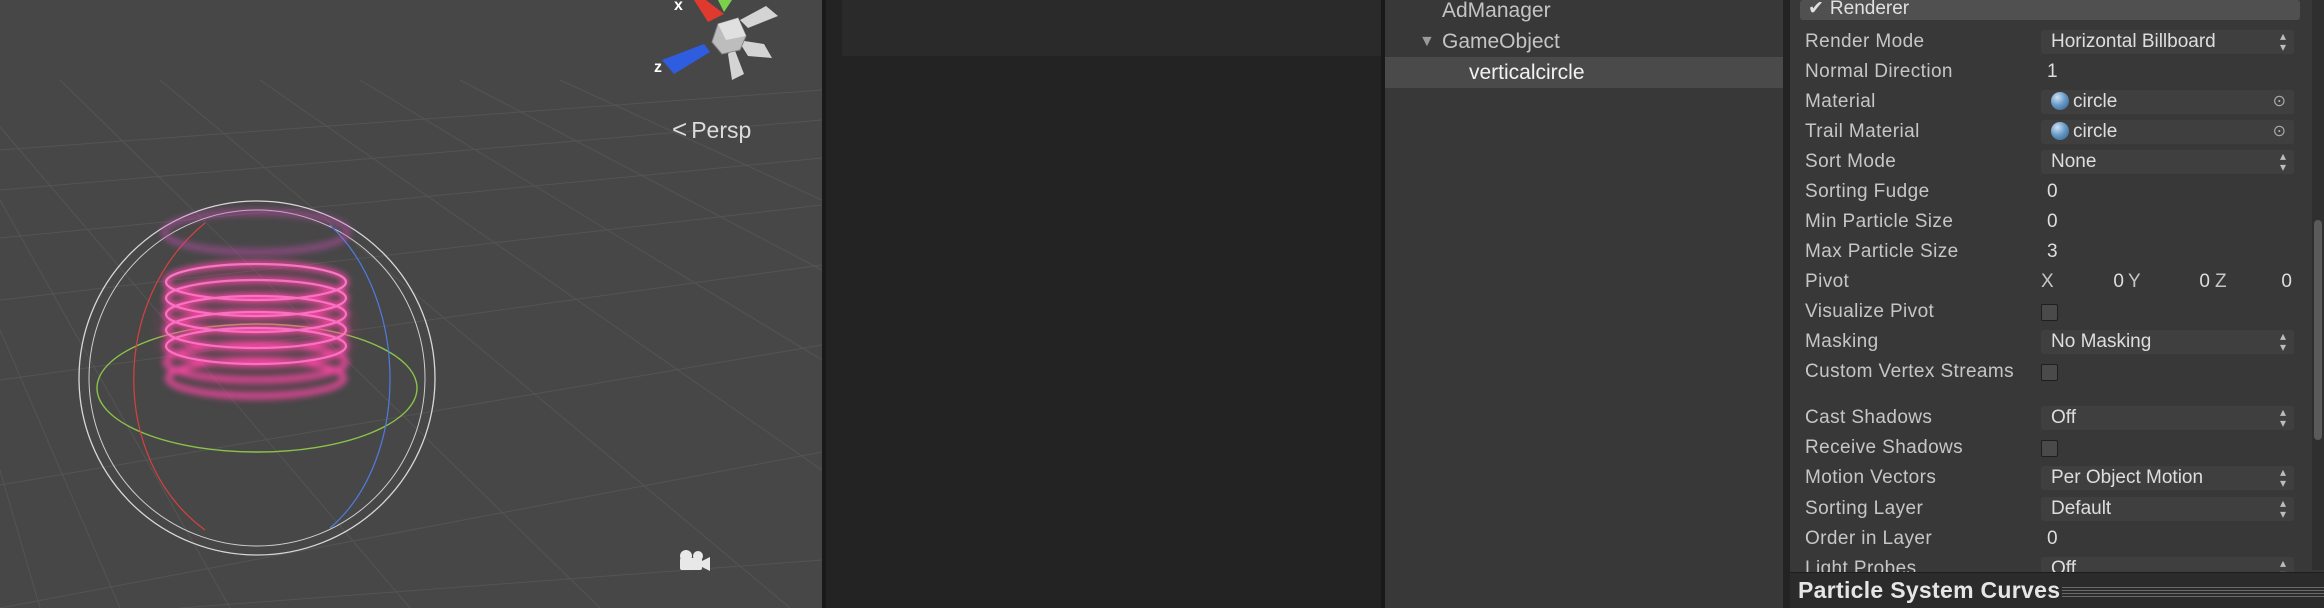  I want to click on inspector-scrollbar-thumb, so click(2318, 330).